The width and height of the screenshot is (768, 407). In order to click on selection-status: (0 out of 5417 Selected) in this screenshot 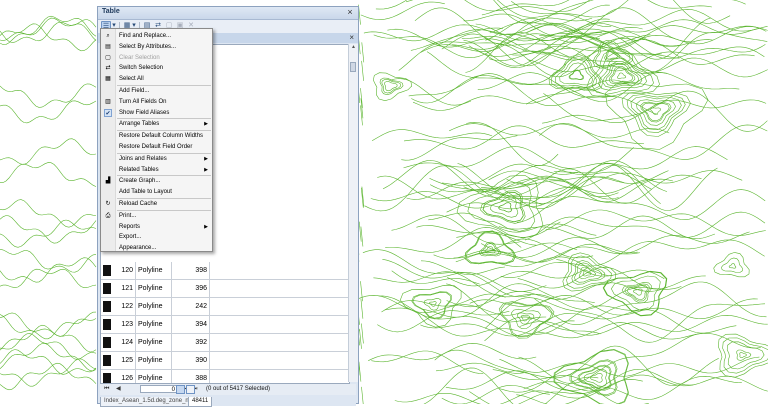, I will do `click(238, 389)`.